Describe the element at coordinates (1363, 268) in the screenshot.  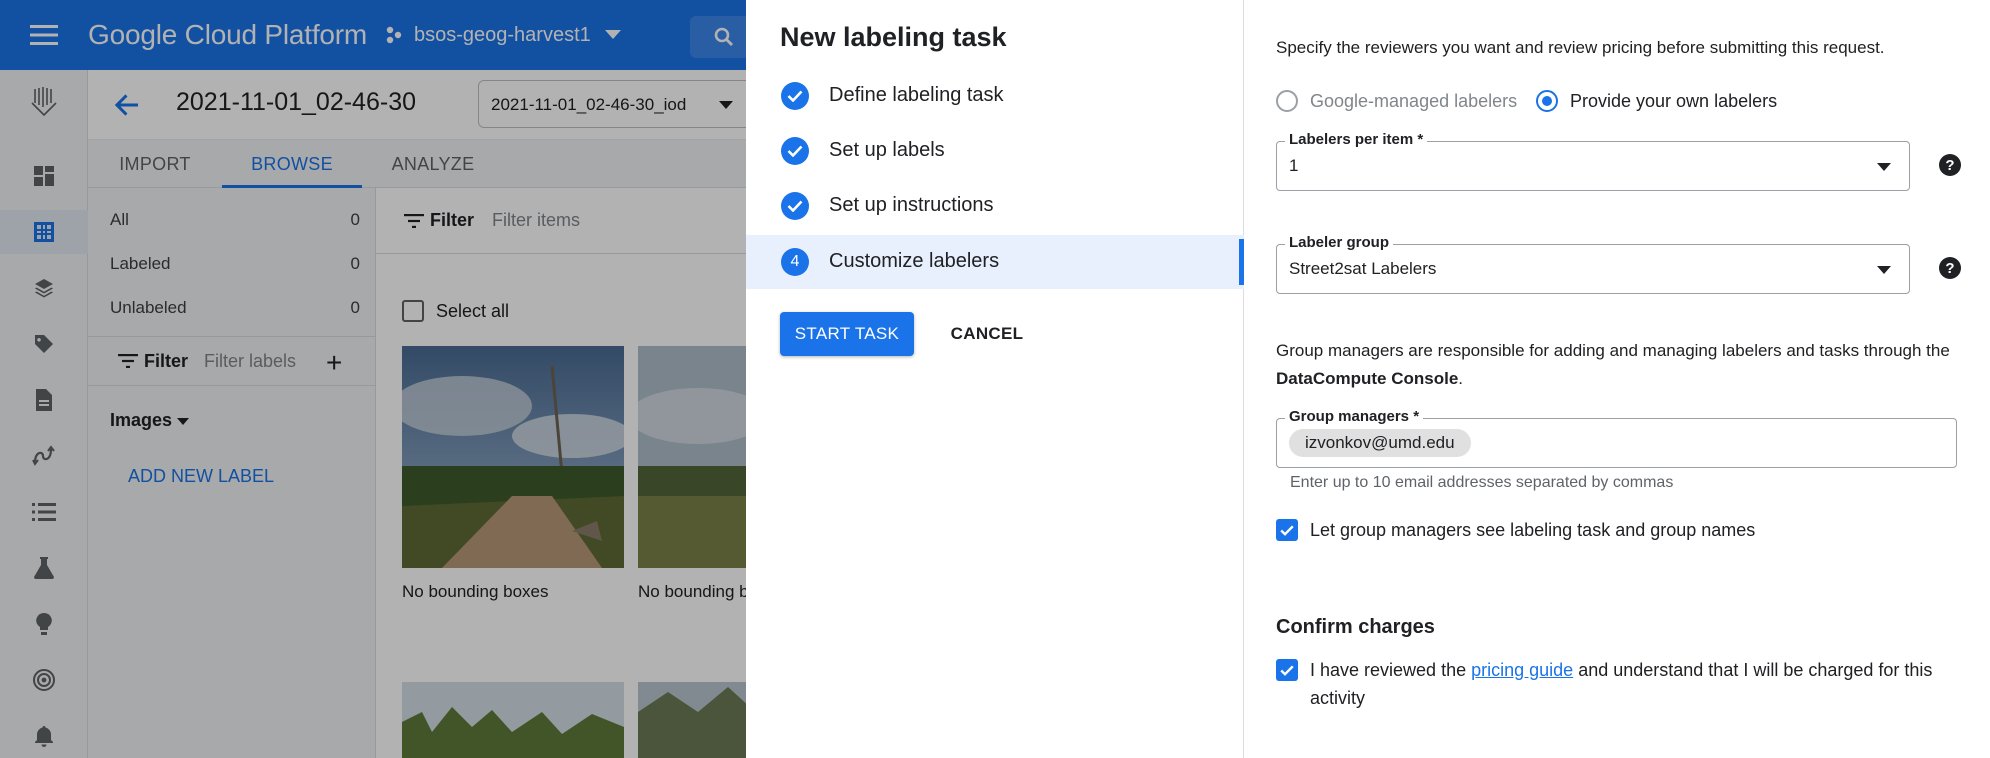
I see `field-value: Street2sat Labelers` at that location.